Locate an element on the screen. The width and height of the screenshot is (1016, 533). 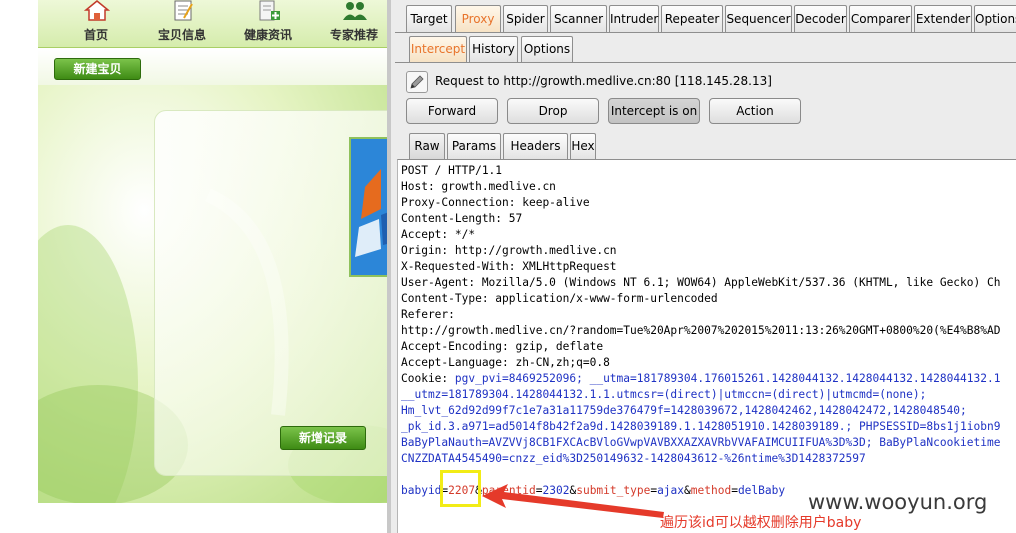
request-header-line: Host: growth.medlive.cn is located at coordinates (478, 186).